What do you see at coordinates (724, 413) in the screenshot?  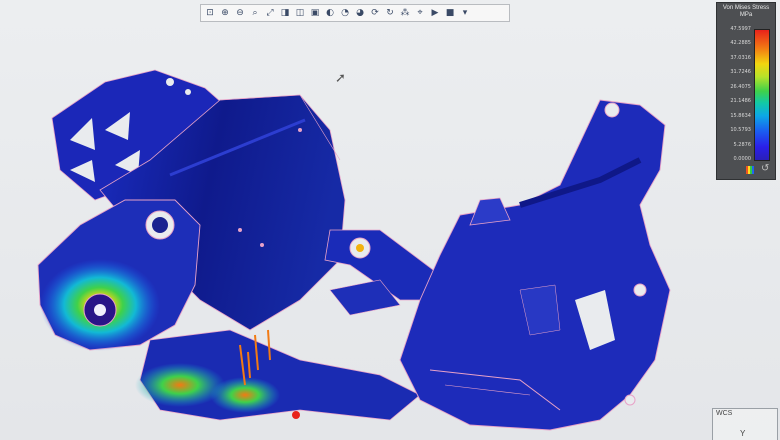 I see `triad-label: WCS` at bounding box center [724, 413].